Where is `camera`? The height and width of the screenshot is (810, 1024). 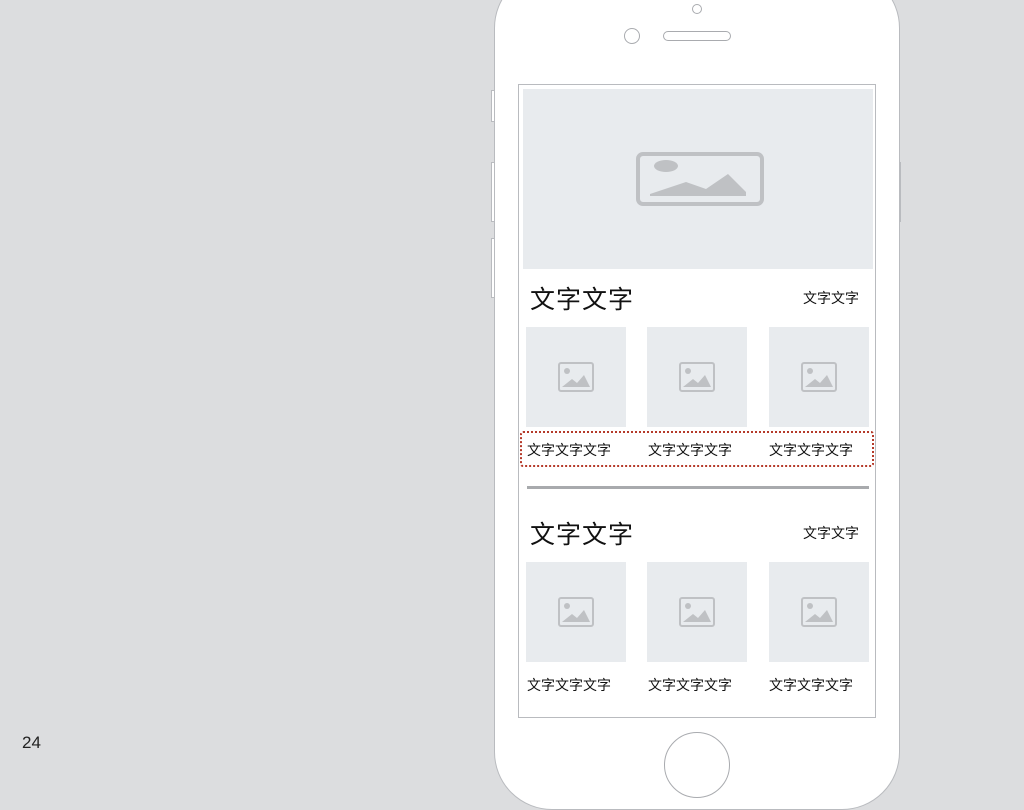 camera is located at coordinates (632, 36).